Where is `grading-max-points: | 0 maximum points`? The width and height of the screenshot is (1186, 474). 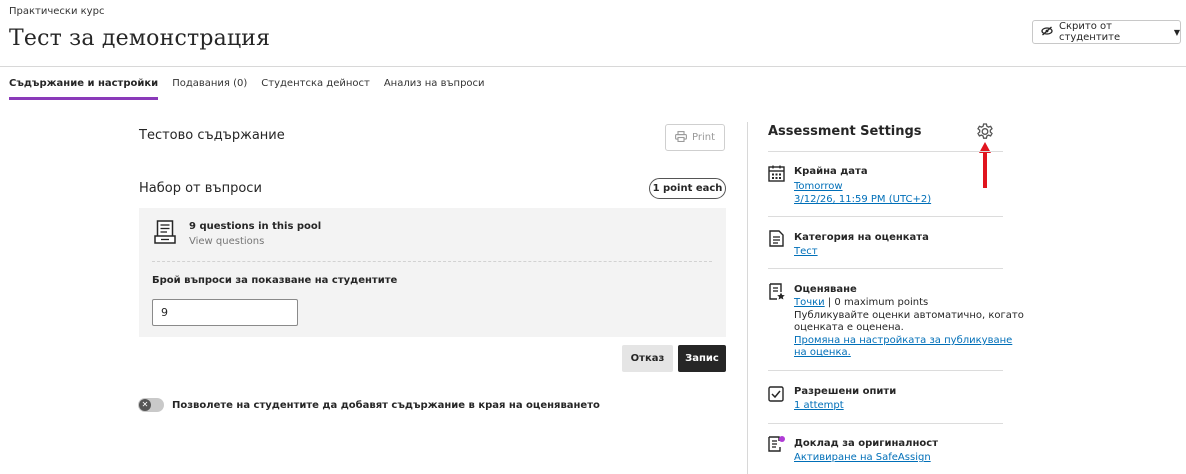 grading-max-points: | 0 maximum points is located at coordinates (876, 302).